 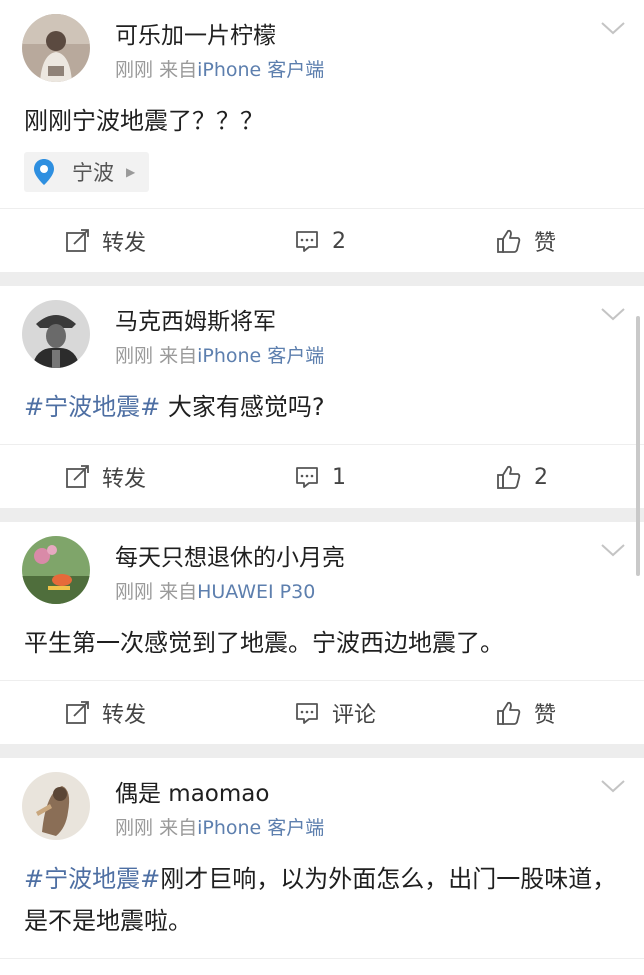 I want to click on comment-count: 2, so click(x=339, y=241).